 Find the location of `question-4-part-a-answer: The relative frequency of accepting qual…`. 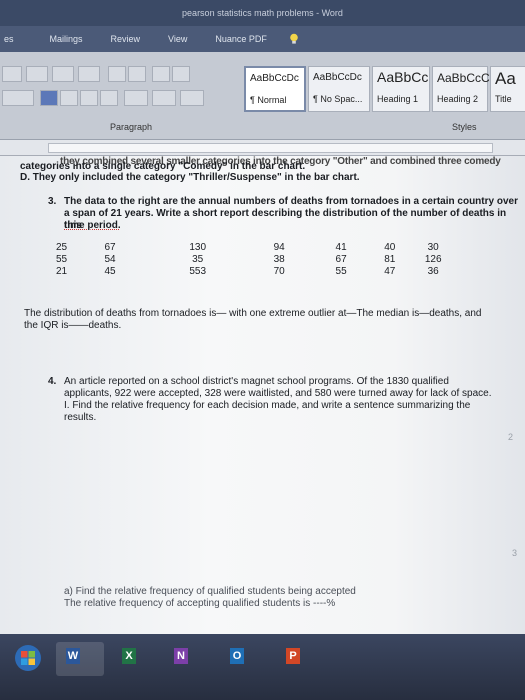

question-4-part-a-answer: The relative frequency of accepting qual… is located at coordinates (199, 604).